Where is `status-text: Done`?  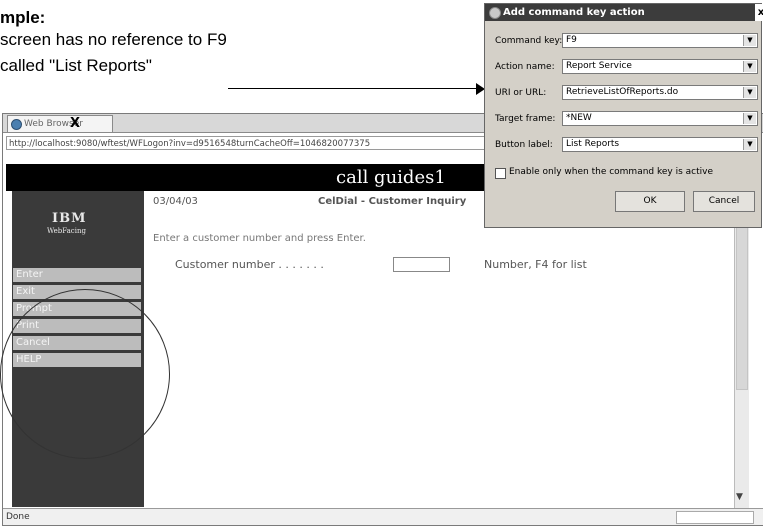 status-text: Done is located at coordinates (18, 517).